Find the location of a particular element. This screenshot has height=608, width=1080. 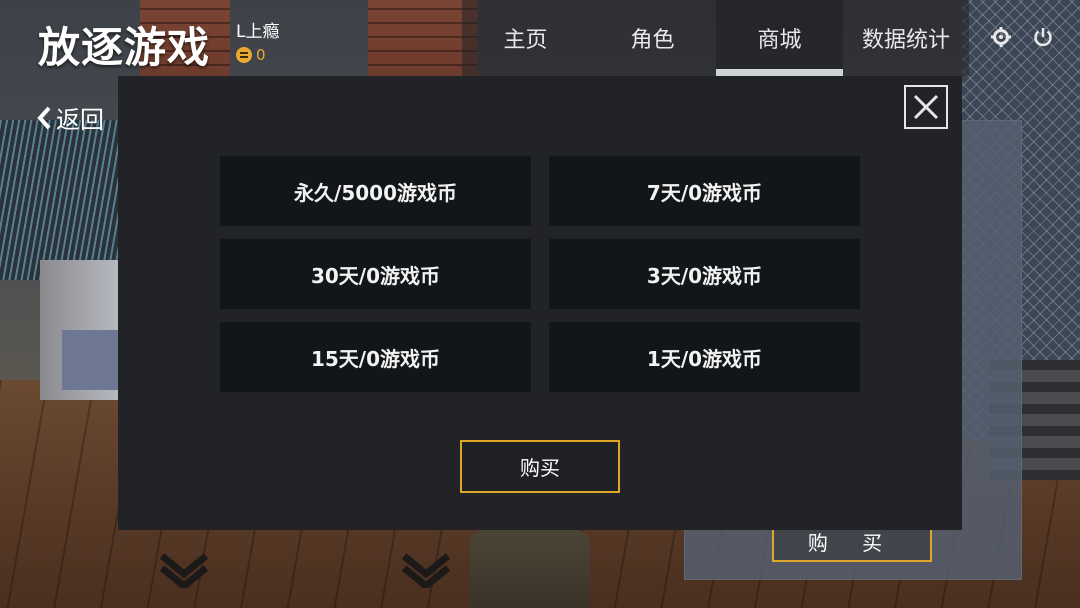

power-icon is located at coordinates (1043, 37).